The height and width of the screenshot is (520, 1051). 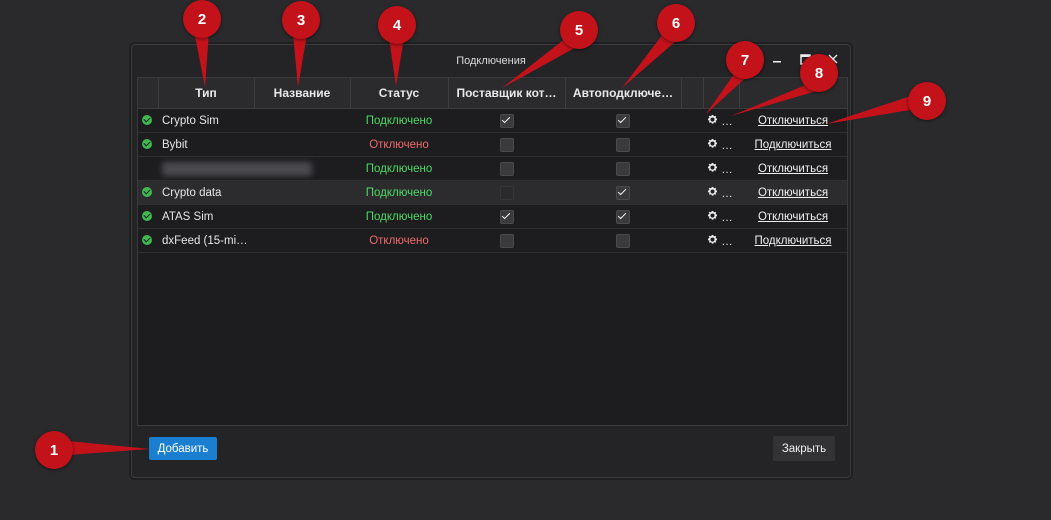 I want to click on link-cell: Подключиться, so click(x=793, y=240).